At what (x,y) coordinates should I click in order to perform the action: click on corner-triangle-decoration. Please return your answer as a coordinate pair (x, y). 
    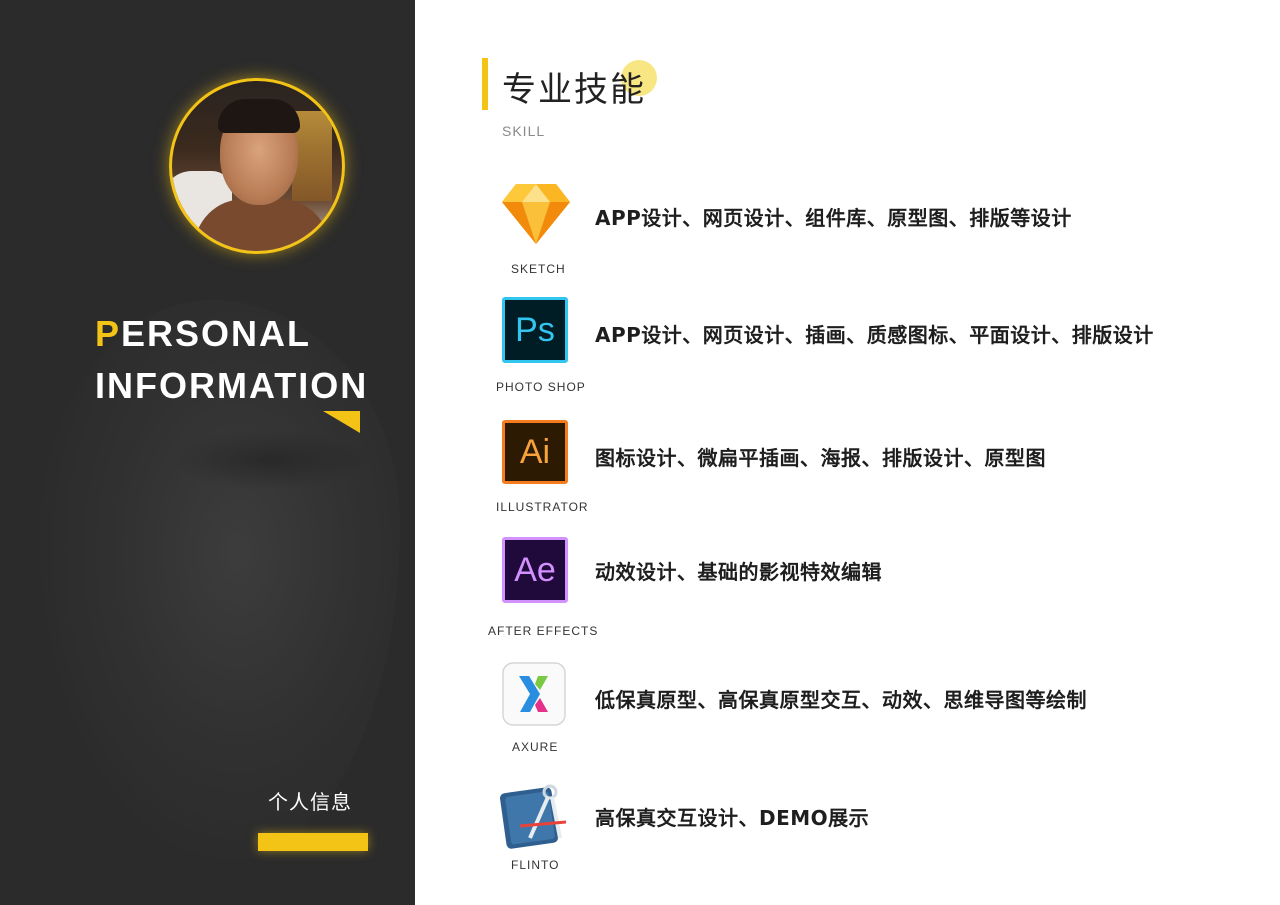
    Looking at the image, I should click on (341, 422).